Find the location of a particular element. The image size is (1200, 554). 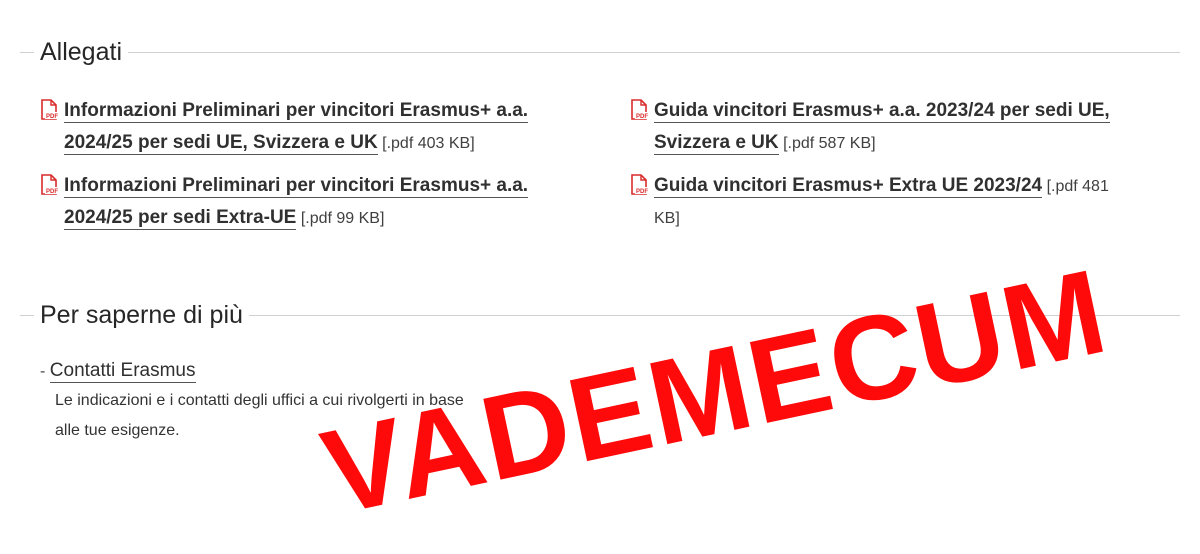

contatti-erasmus-link: Contatti Erasmus is located at coordinates (122, 371).